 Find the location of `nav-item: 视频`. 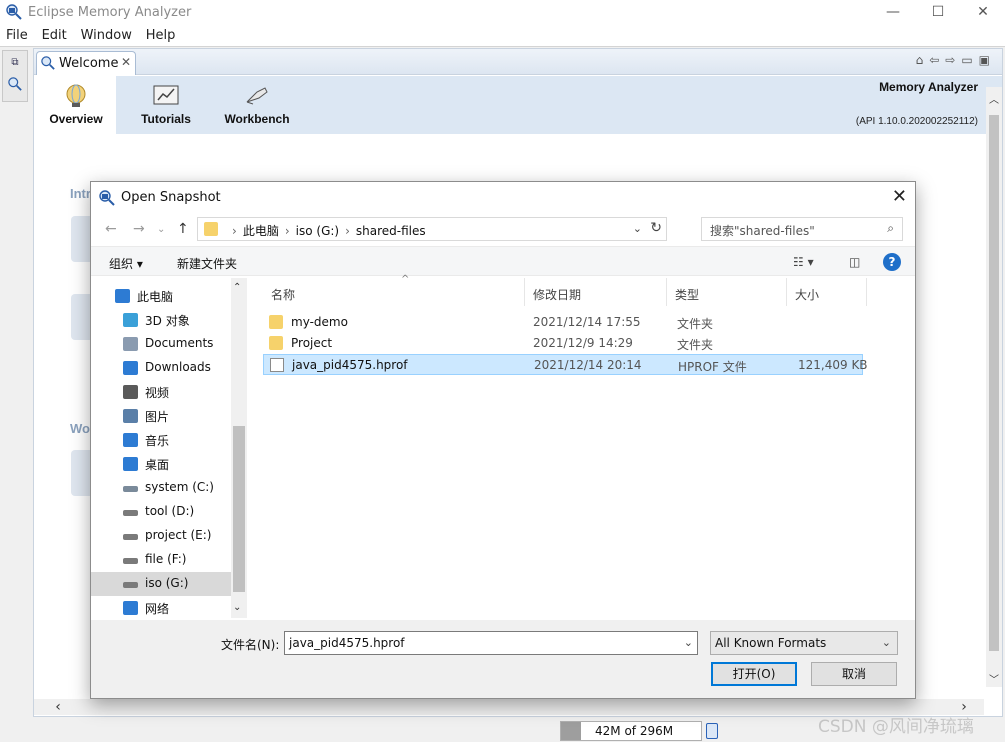

nav-item: 视频 is located at coordinates (161, 392).